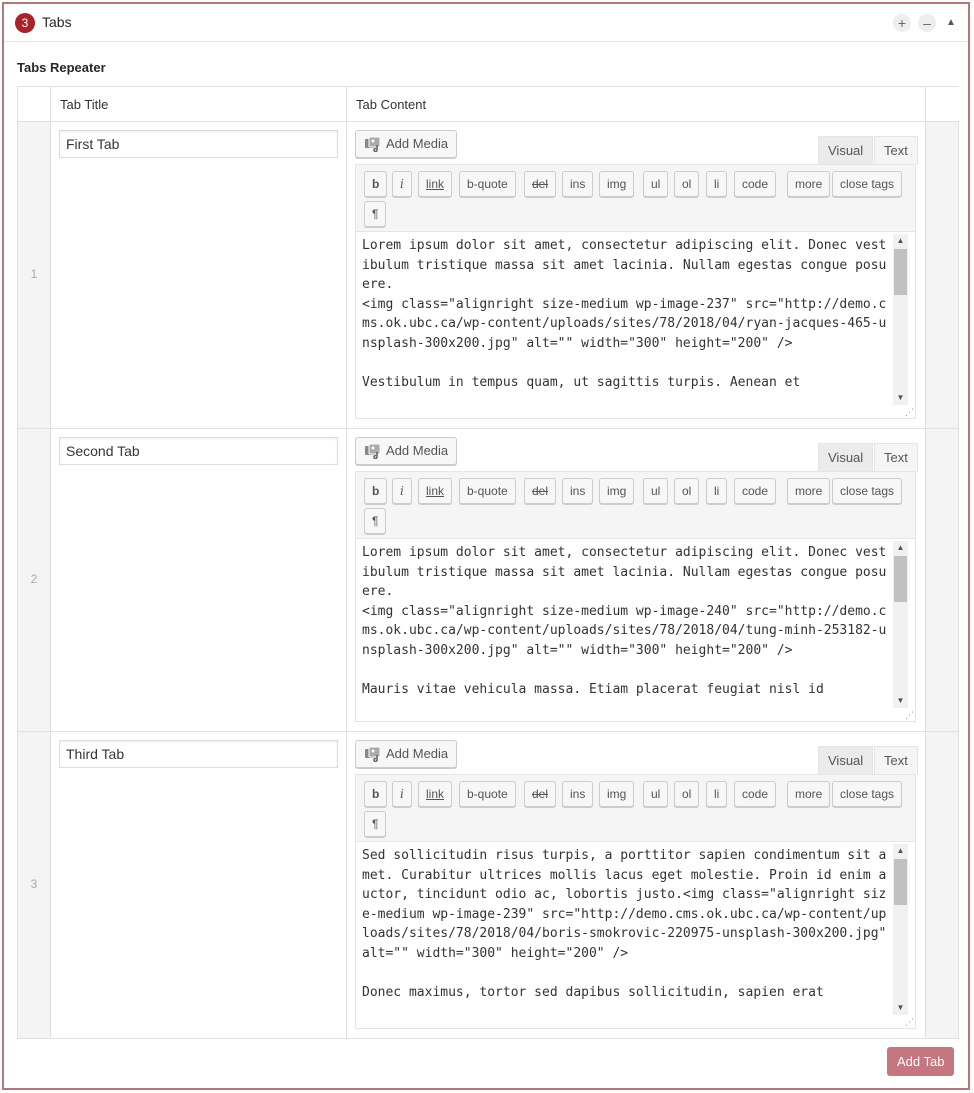 The width and height of the screenshot is (974, 1093). I want to click on row-index: 1, so click(34, 274).